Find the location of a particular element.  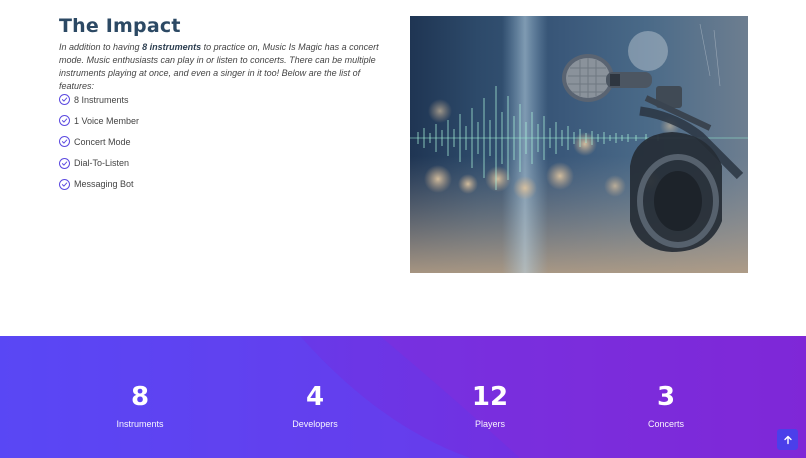

feature-label: 8 Instruments is located at coordinates (101, 99).